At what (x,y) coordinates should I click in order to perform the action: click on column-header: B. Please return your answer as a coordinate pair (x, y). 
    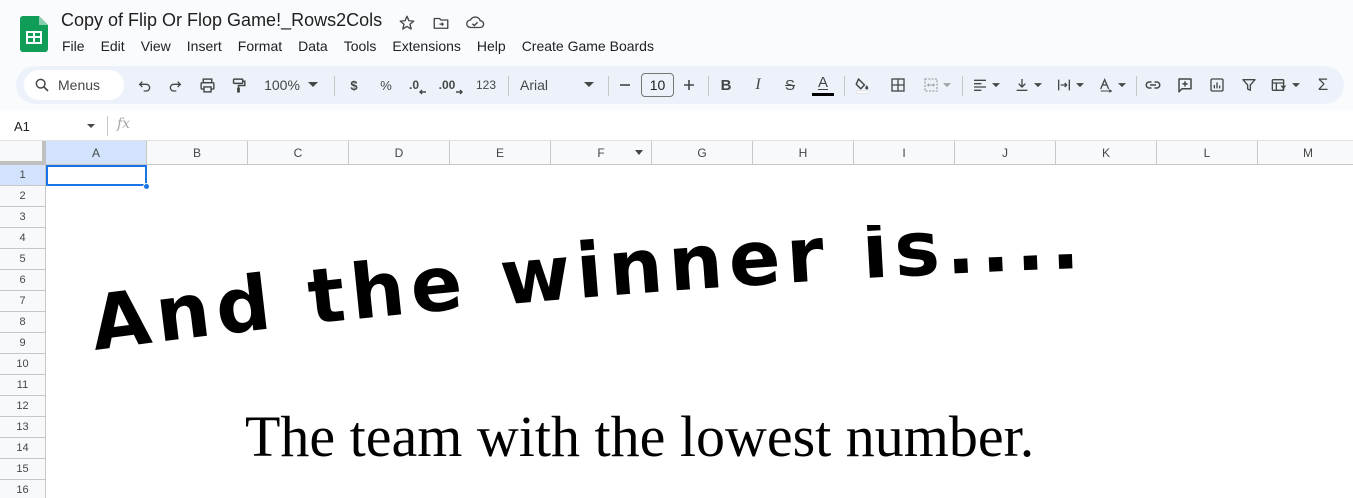
    Looking at the image, I should click on (197, 153).